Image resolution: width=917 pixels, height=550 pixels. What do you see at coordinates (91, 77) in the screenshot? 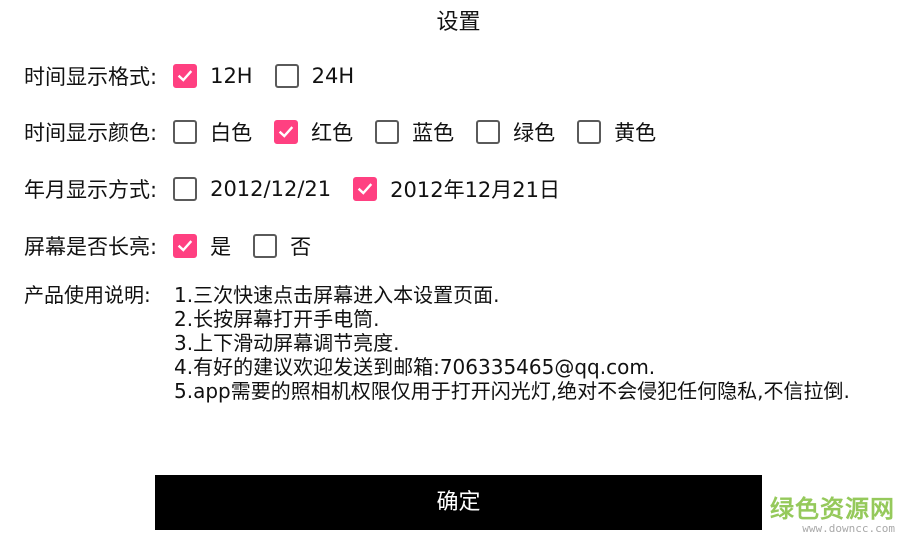
I see `time-format-label: 时间显示格式:` at bounding box center [91, 77].